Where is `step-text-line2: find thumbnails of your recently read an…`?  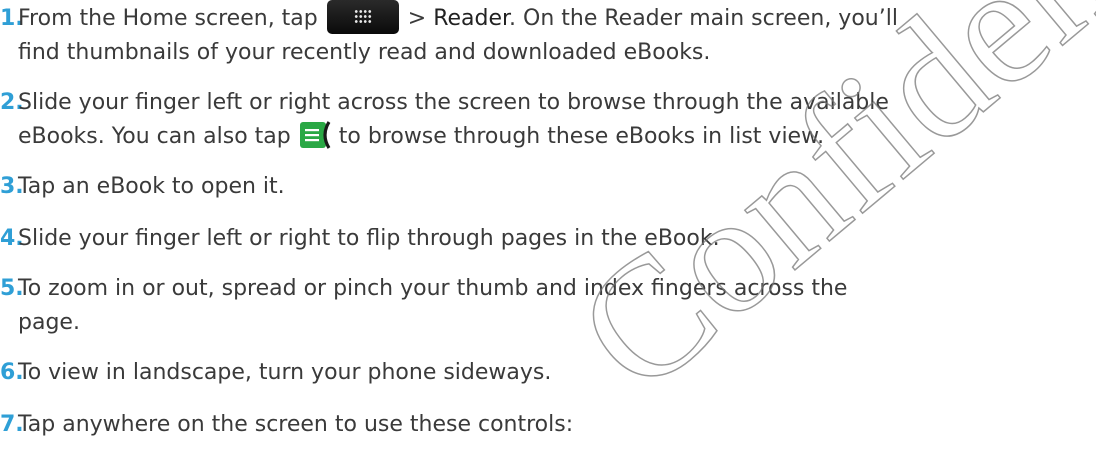
step-text-line2: find thumbnails of your recently read an… is located at coordinates (364, 52).